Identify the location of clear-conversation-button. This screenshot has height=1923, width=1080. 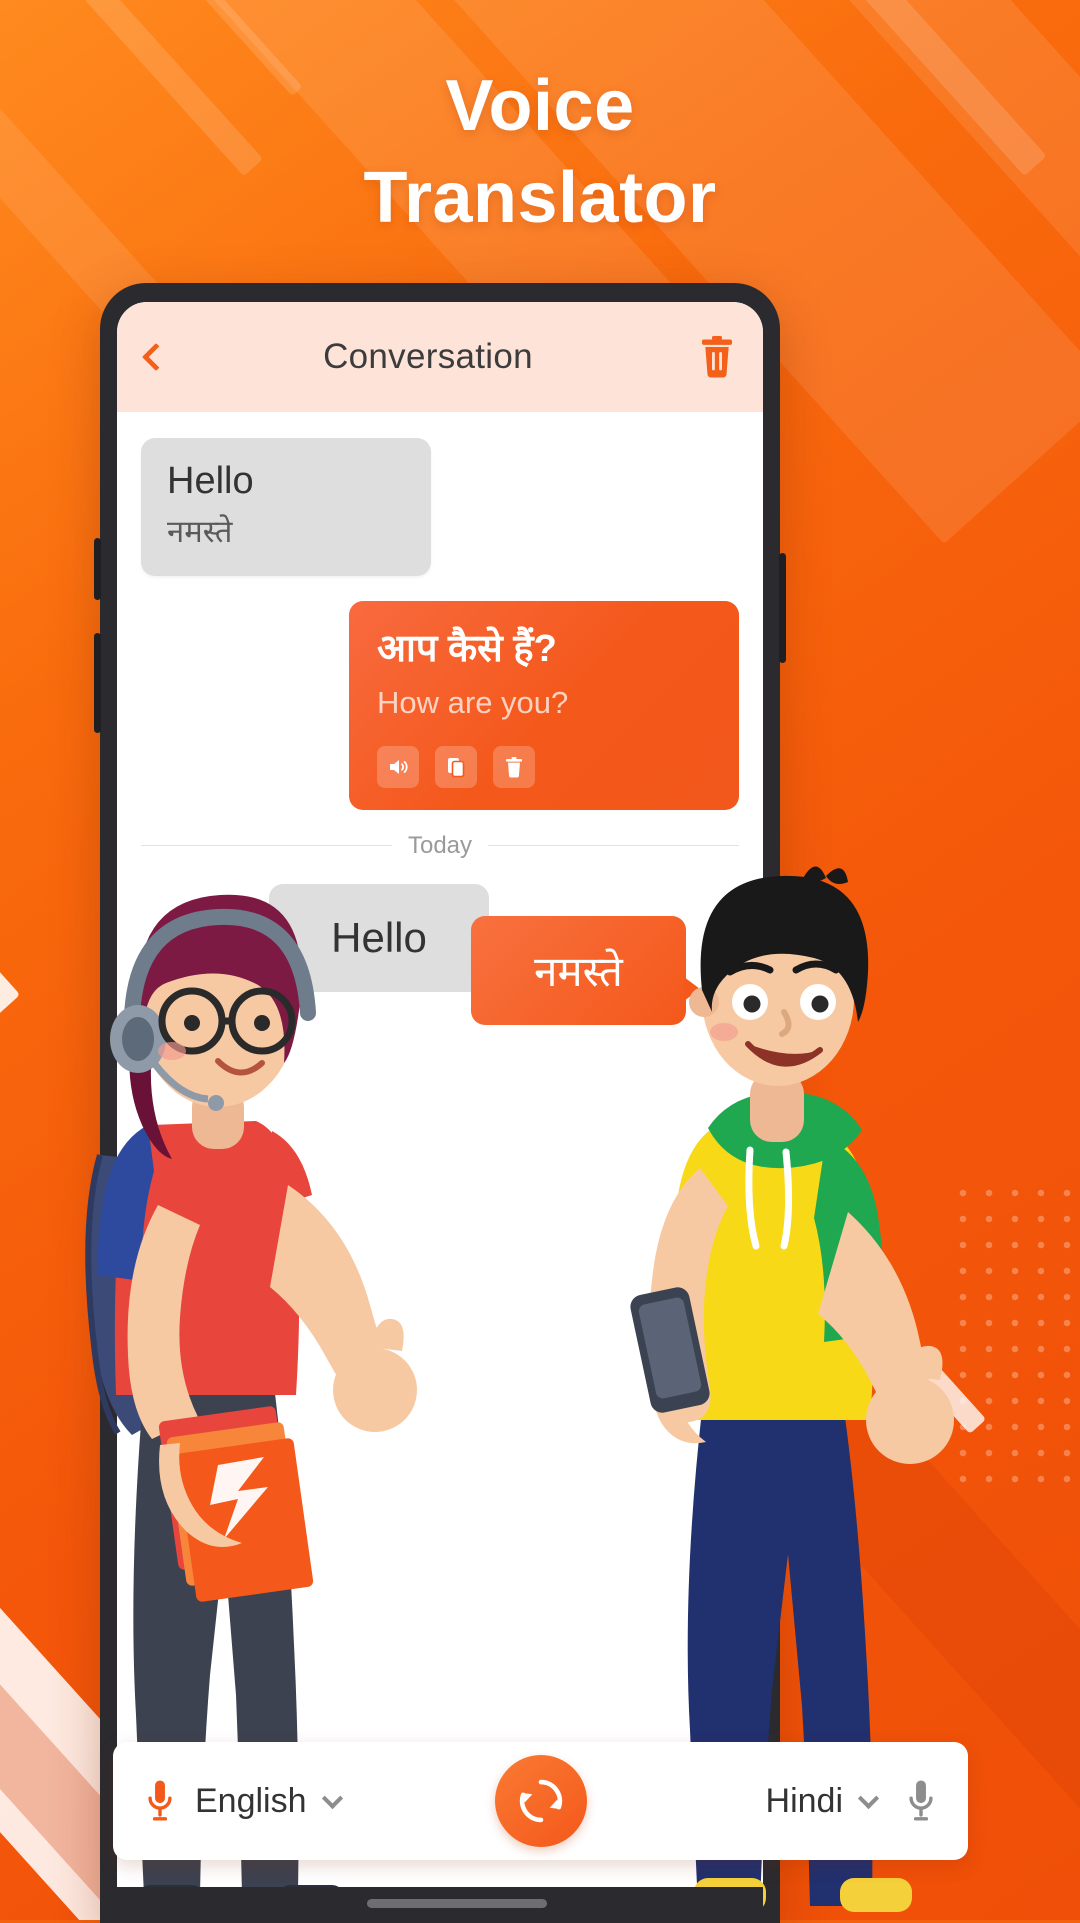
(717, 357).